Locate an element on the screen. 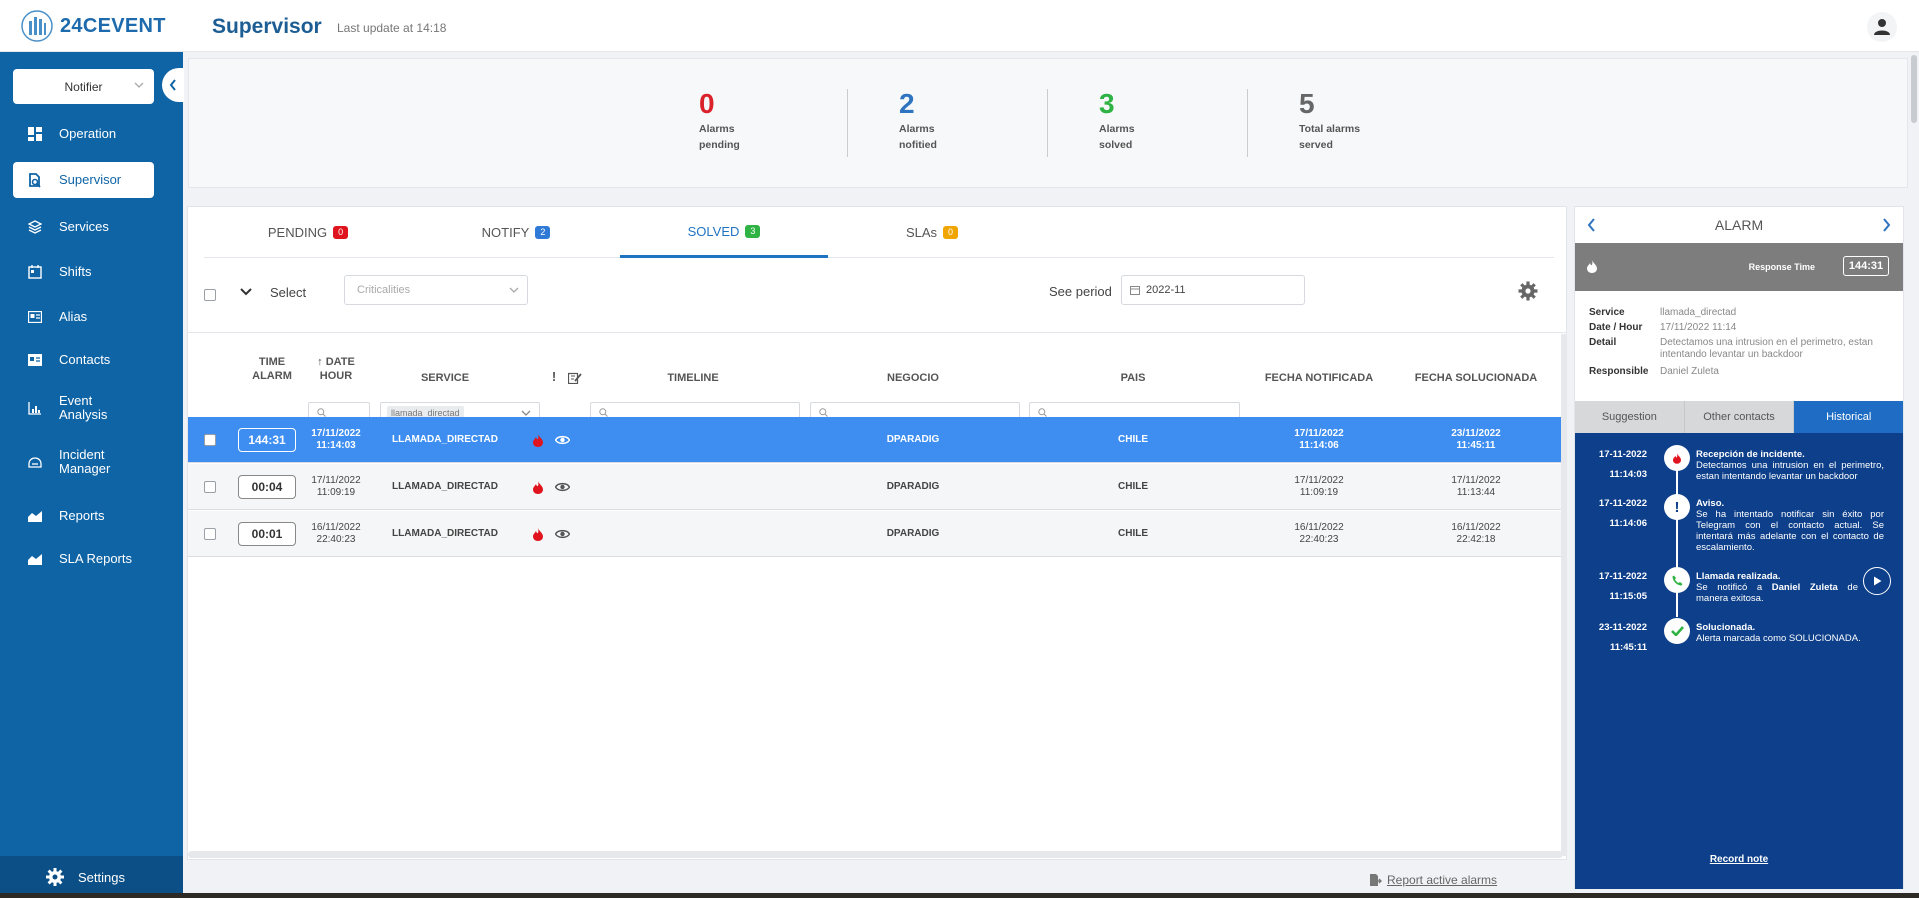 This screenshot has height=898, width=1919. period-input: 2022-11 is located at coordinates (1213, 290).